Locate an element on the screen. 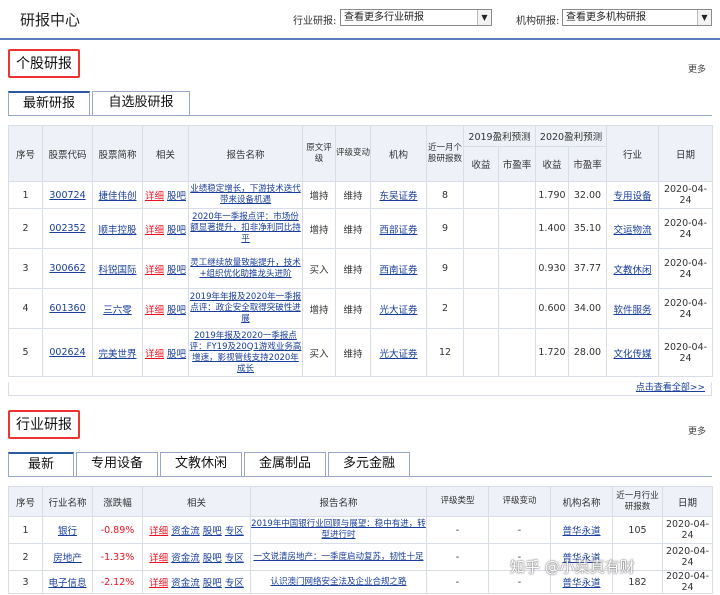 The width and height of the screenshot is (720, 595). stock-name-link: 三六零 is located at coordinates (117, 310).